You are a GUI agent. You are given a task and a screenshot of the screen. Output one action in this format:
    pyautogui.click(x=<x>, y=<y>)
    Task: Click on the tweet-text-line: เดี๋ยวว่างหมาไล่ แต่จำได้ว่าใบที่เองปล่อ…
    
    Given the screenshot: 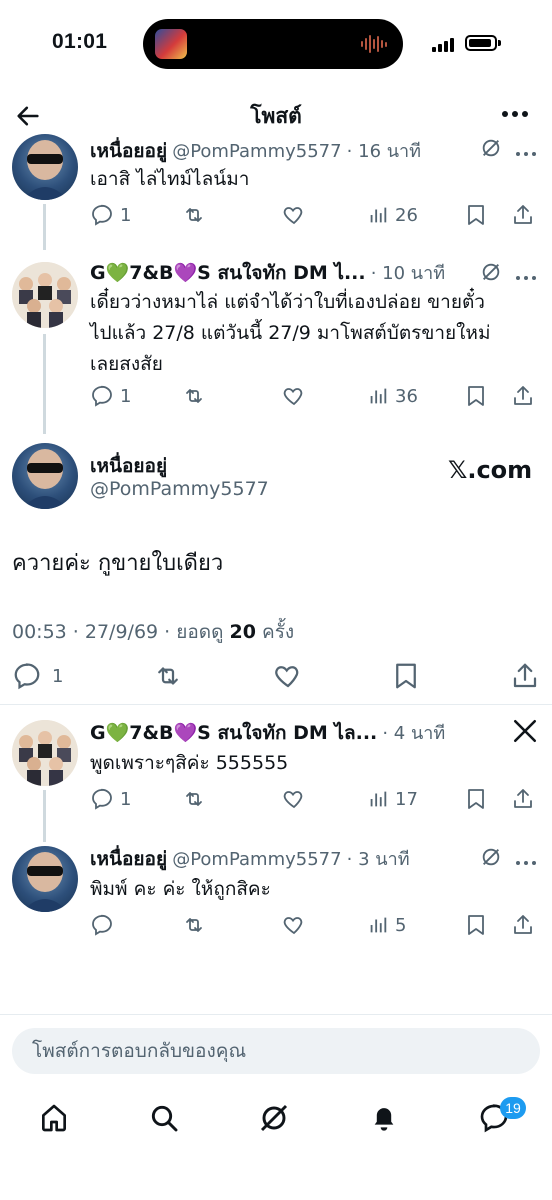 What is the action you would take?
    pyautogui.click(x=287, y=302)
    